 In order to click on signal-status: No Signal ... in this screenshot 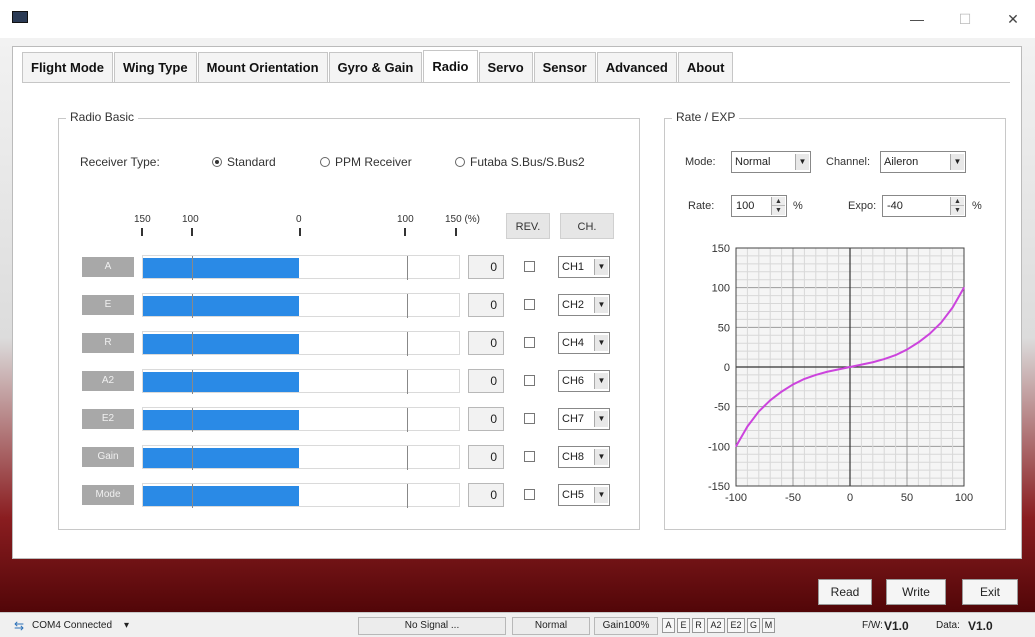, I will do `click(432, 626)`.